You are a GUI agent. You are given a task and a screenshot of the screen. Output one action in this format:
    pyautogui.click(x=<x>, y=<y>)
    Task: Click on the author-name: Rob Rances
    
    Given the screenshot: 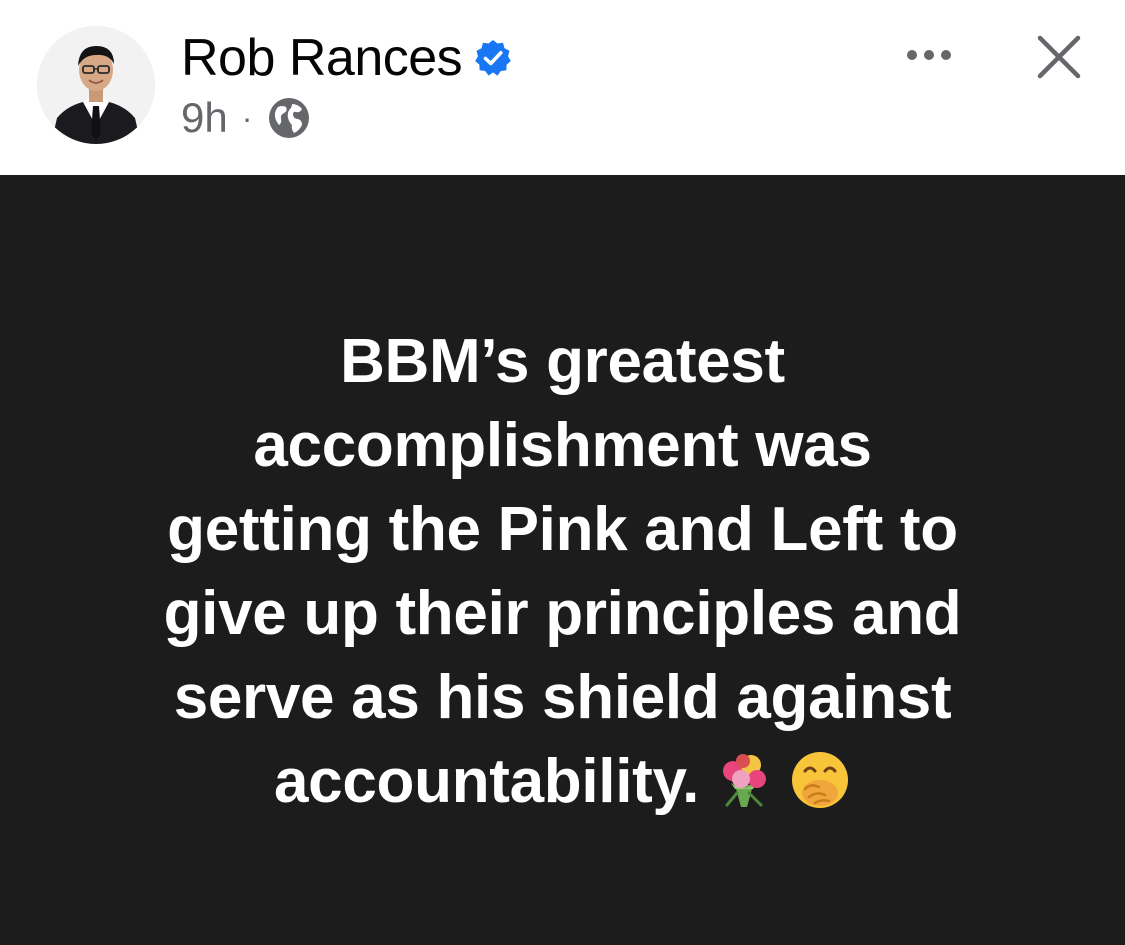 What is the action you would take?
    pyautogui.click(x=322, y=58)
    